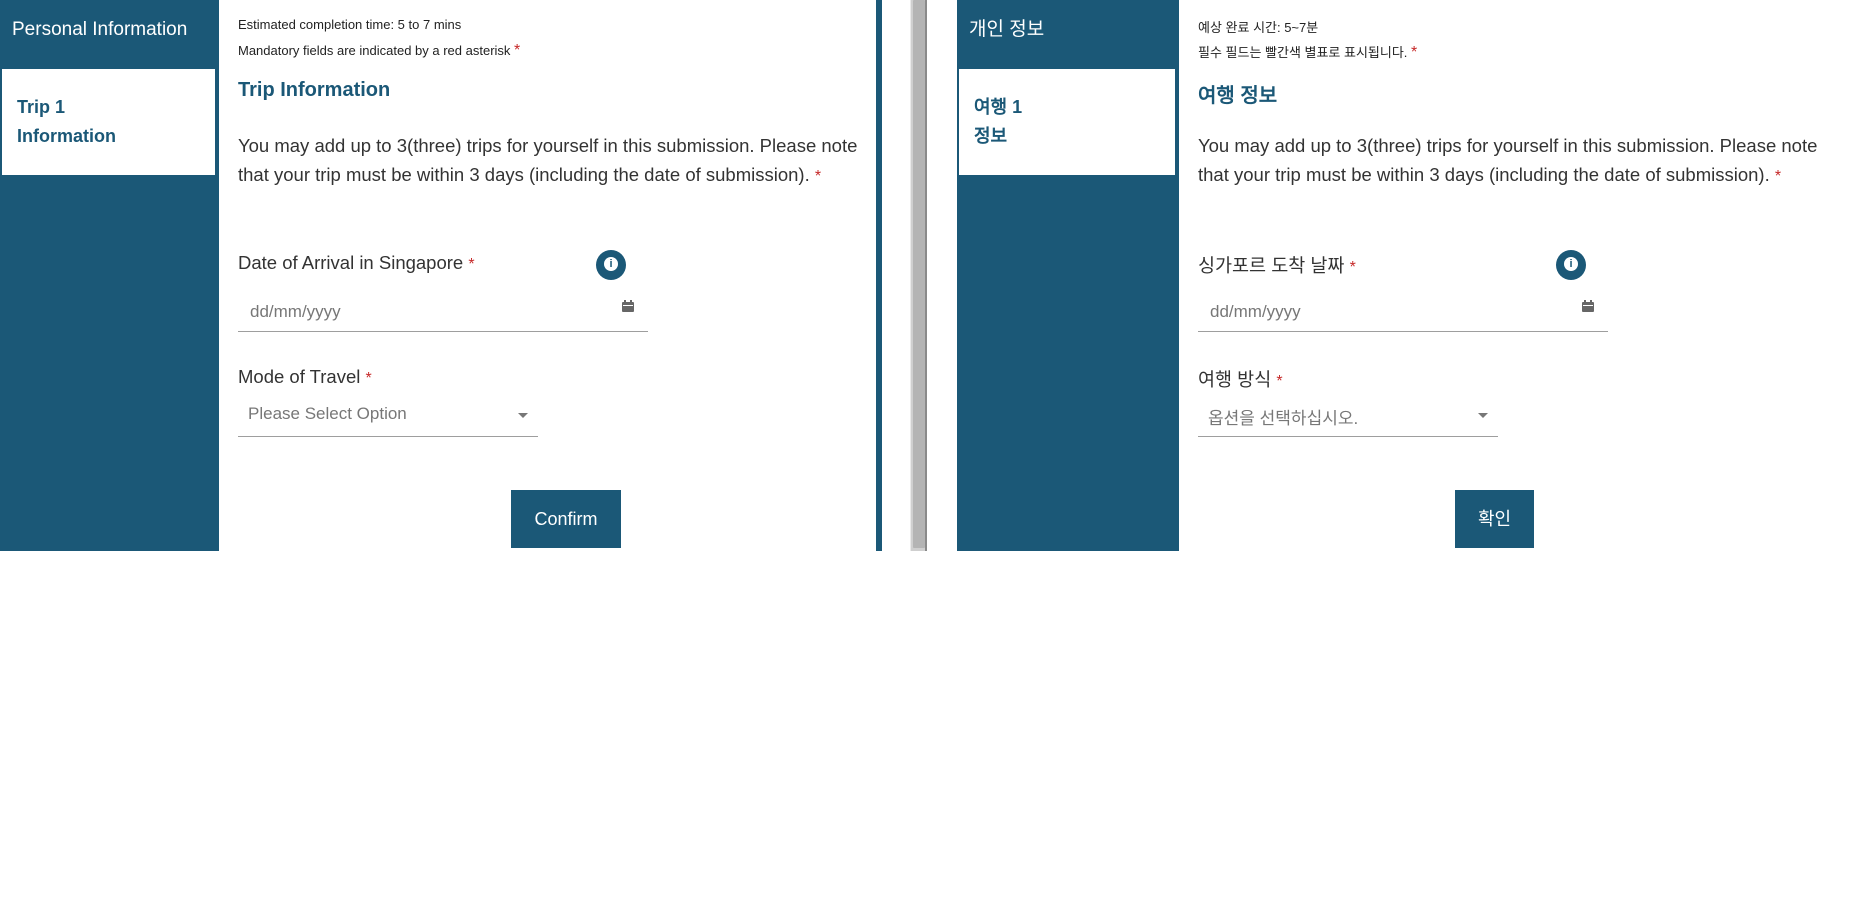 This screenshot has width=1861, height=909. I want to click on sidebar-item-trip-1: 여행 1 정보, so click(1067, 122).